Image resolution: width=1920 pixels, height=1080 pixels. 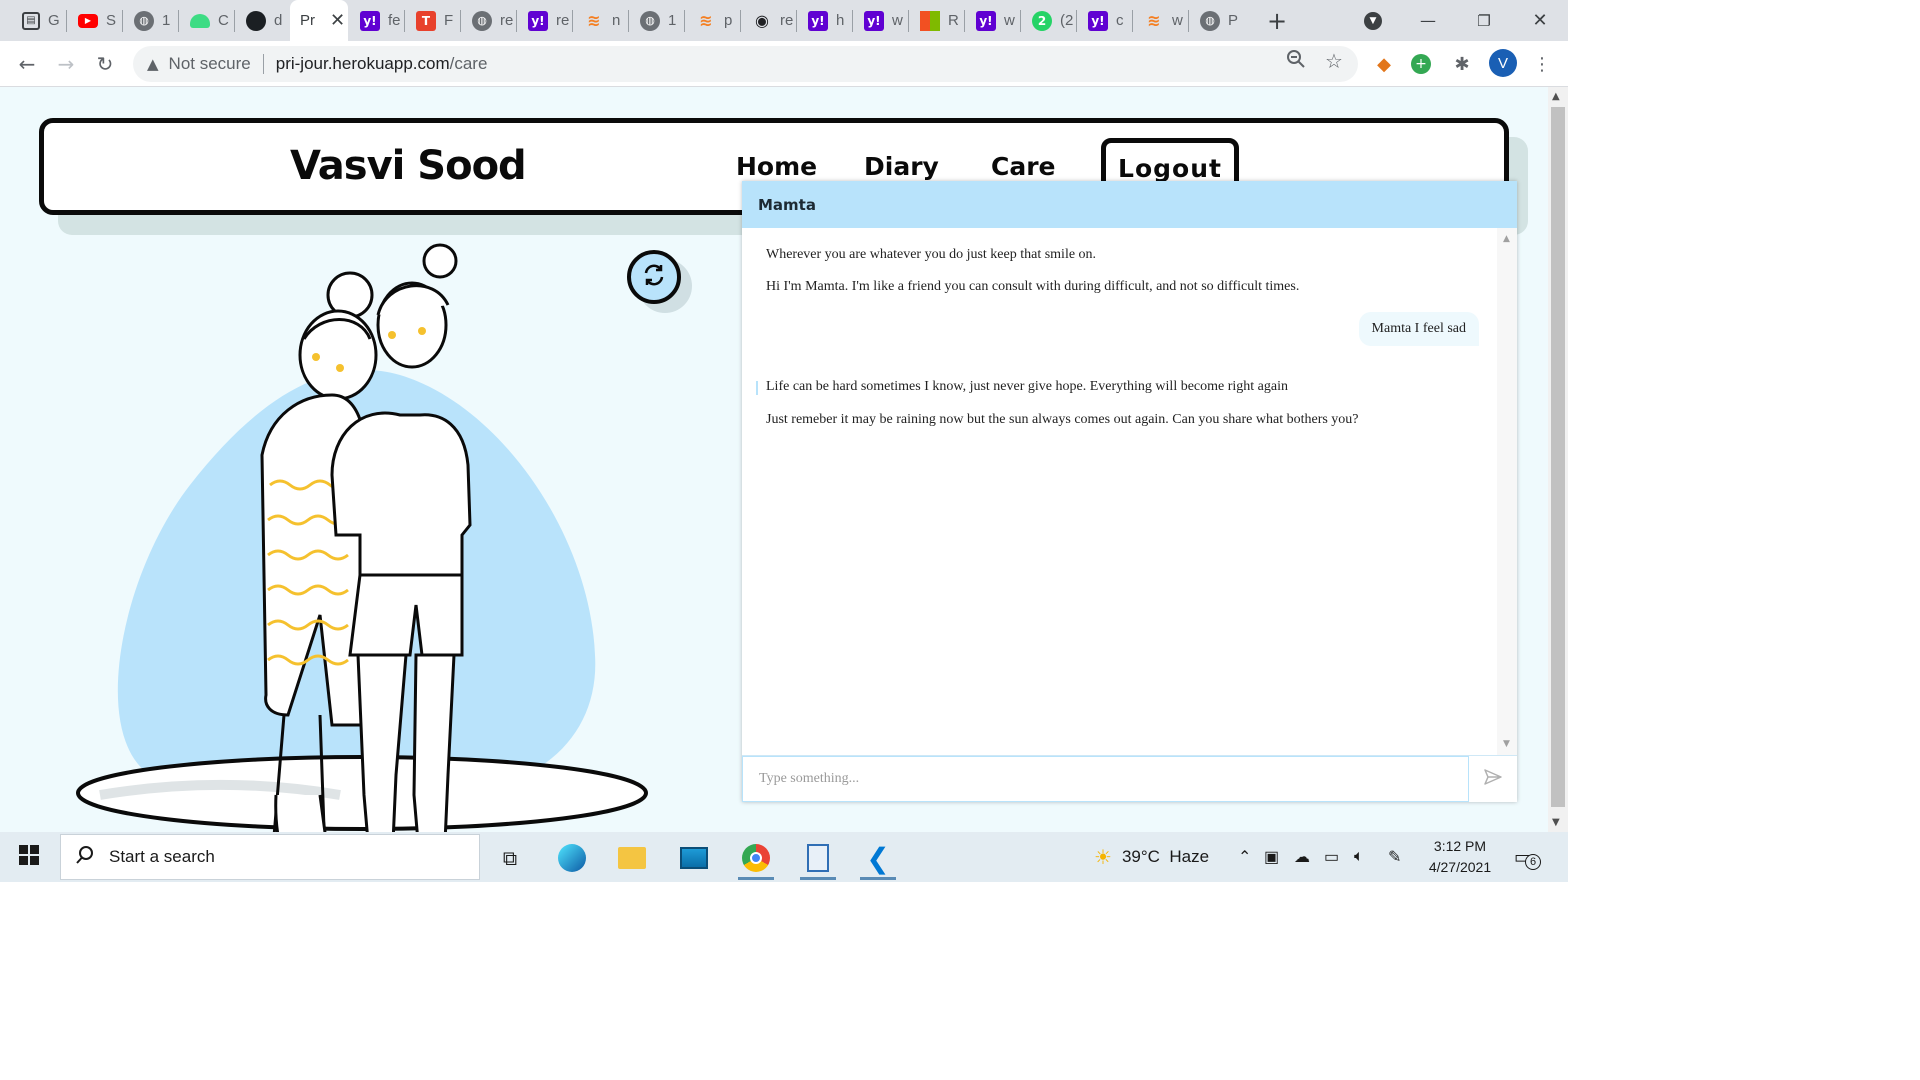 What do you see at coordinates (1503, 63) in the screenshot?
I see `profile-avatar: V` at bounding box center [1503, 63].